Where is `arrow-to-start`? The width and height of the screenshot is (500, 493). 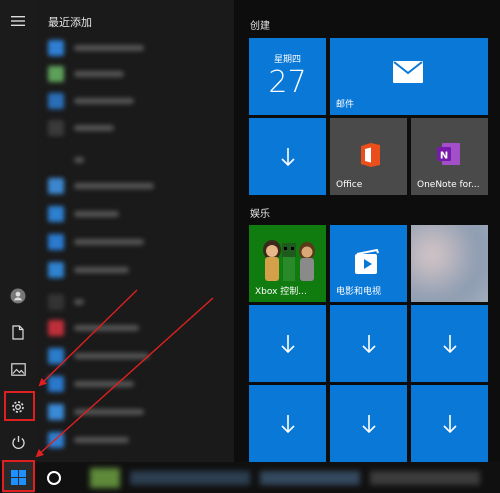
arrow-to-start is located at coordinates (124, 377).